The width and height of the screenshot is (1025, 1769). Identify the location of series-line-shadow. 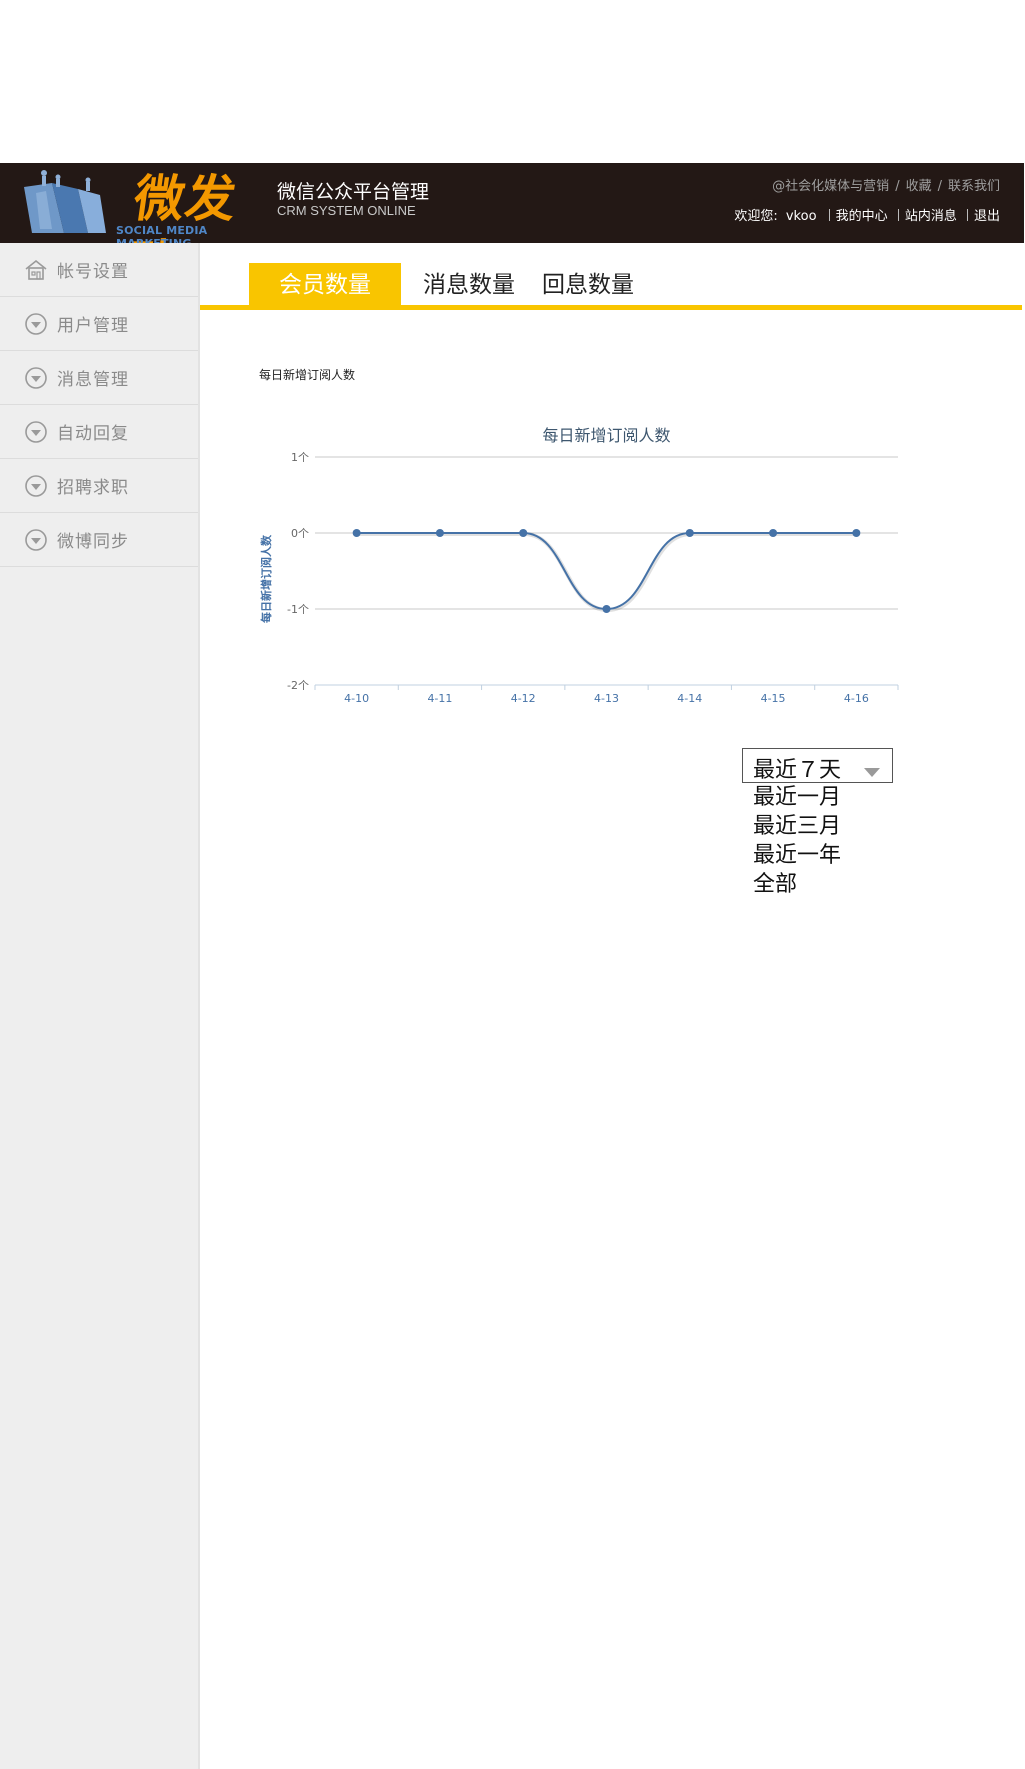
(607, 572).